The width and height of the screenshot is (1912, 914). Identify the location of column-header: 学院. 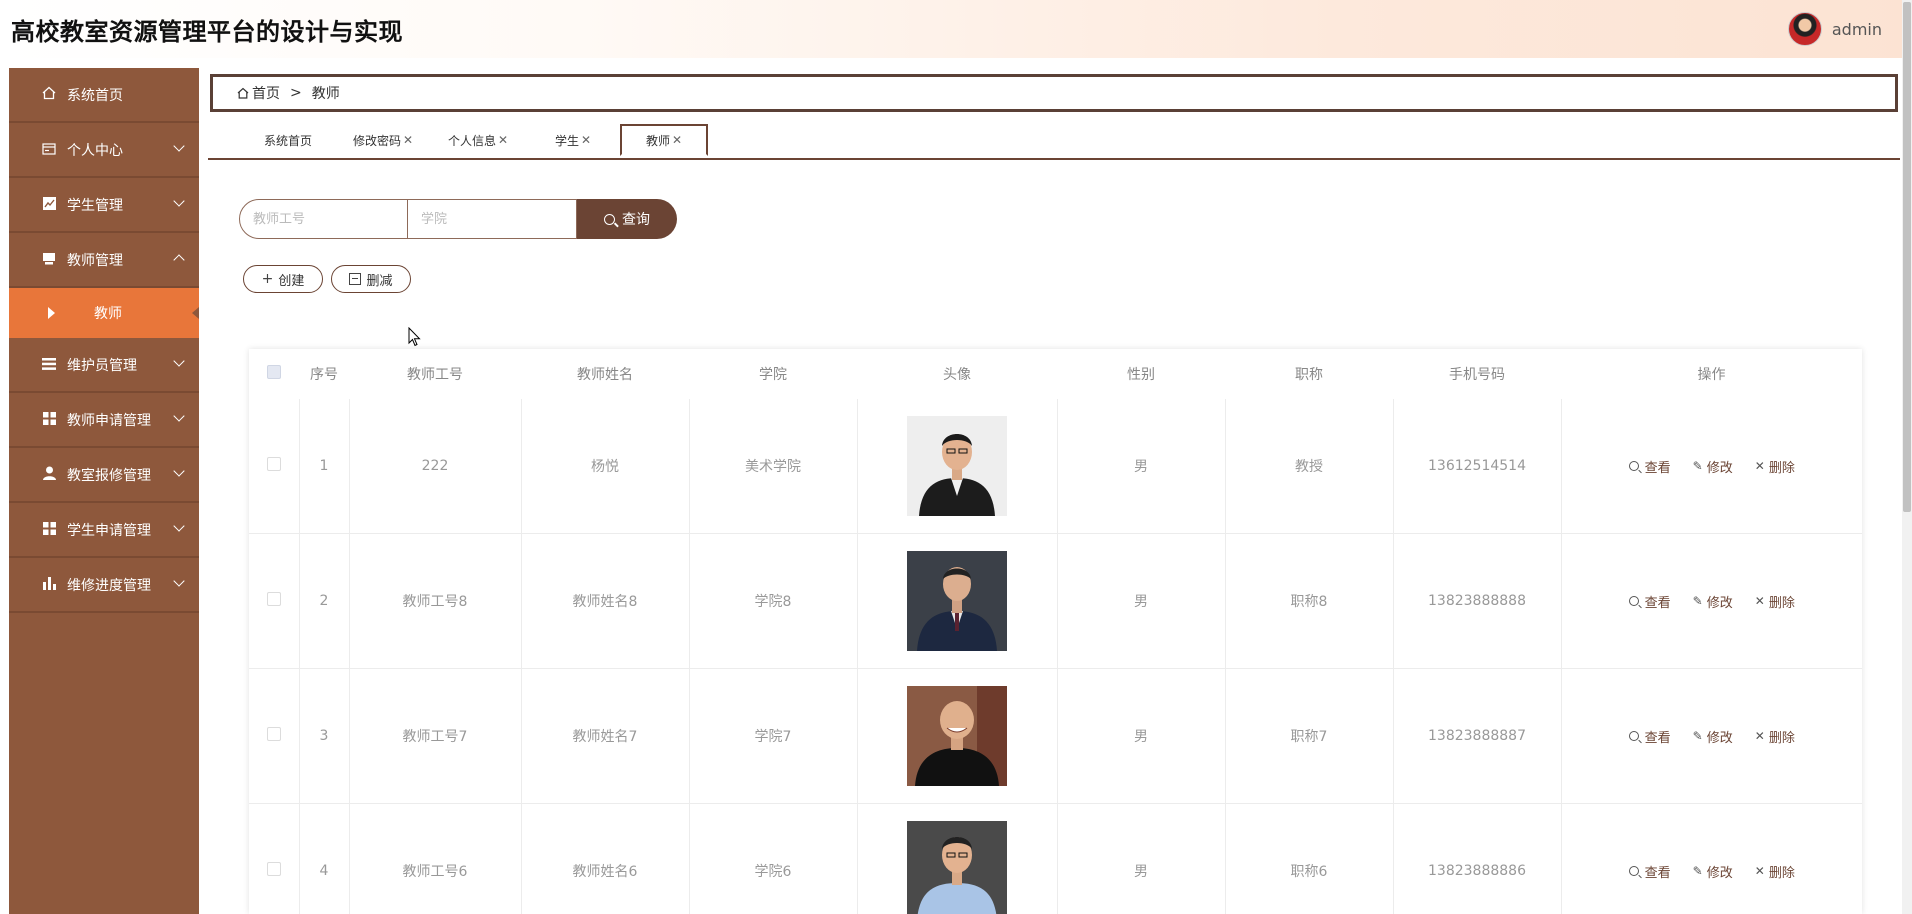
(773, 374).